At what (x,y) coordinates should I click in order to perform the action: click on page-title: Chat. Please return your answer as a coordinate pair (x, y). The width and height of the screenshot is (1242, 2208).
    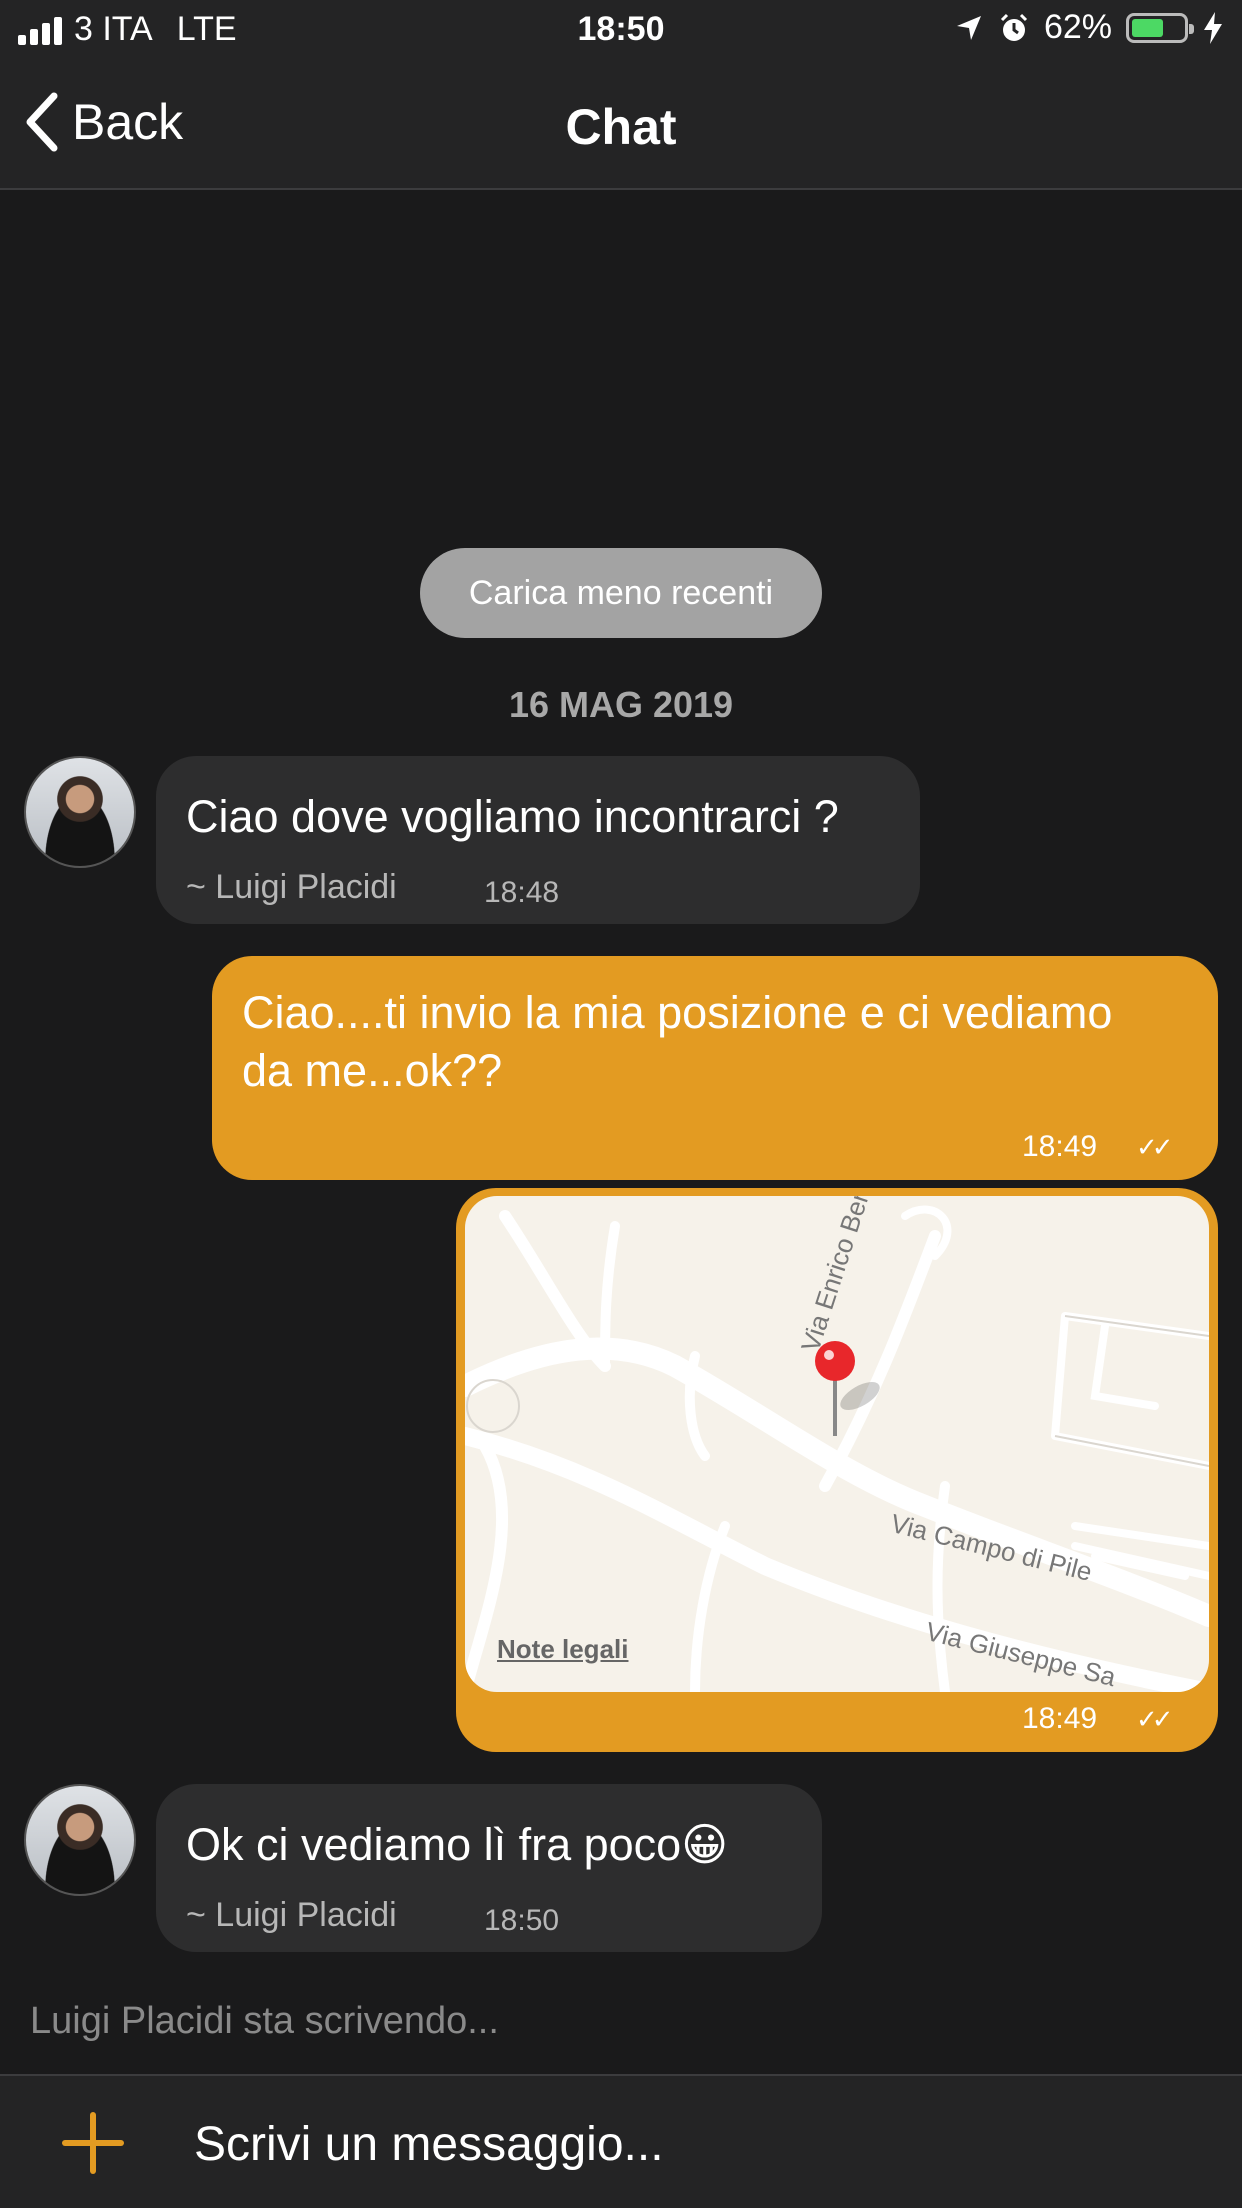
    Looking at the image, I should click on (621, 127).